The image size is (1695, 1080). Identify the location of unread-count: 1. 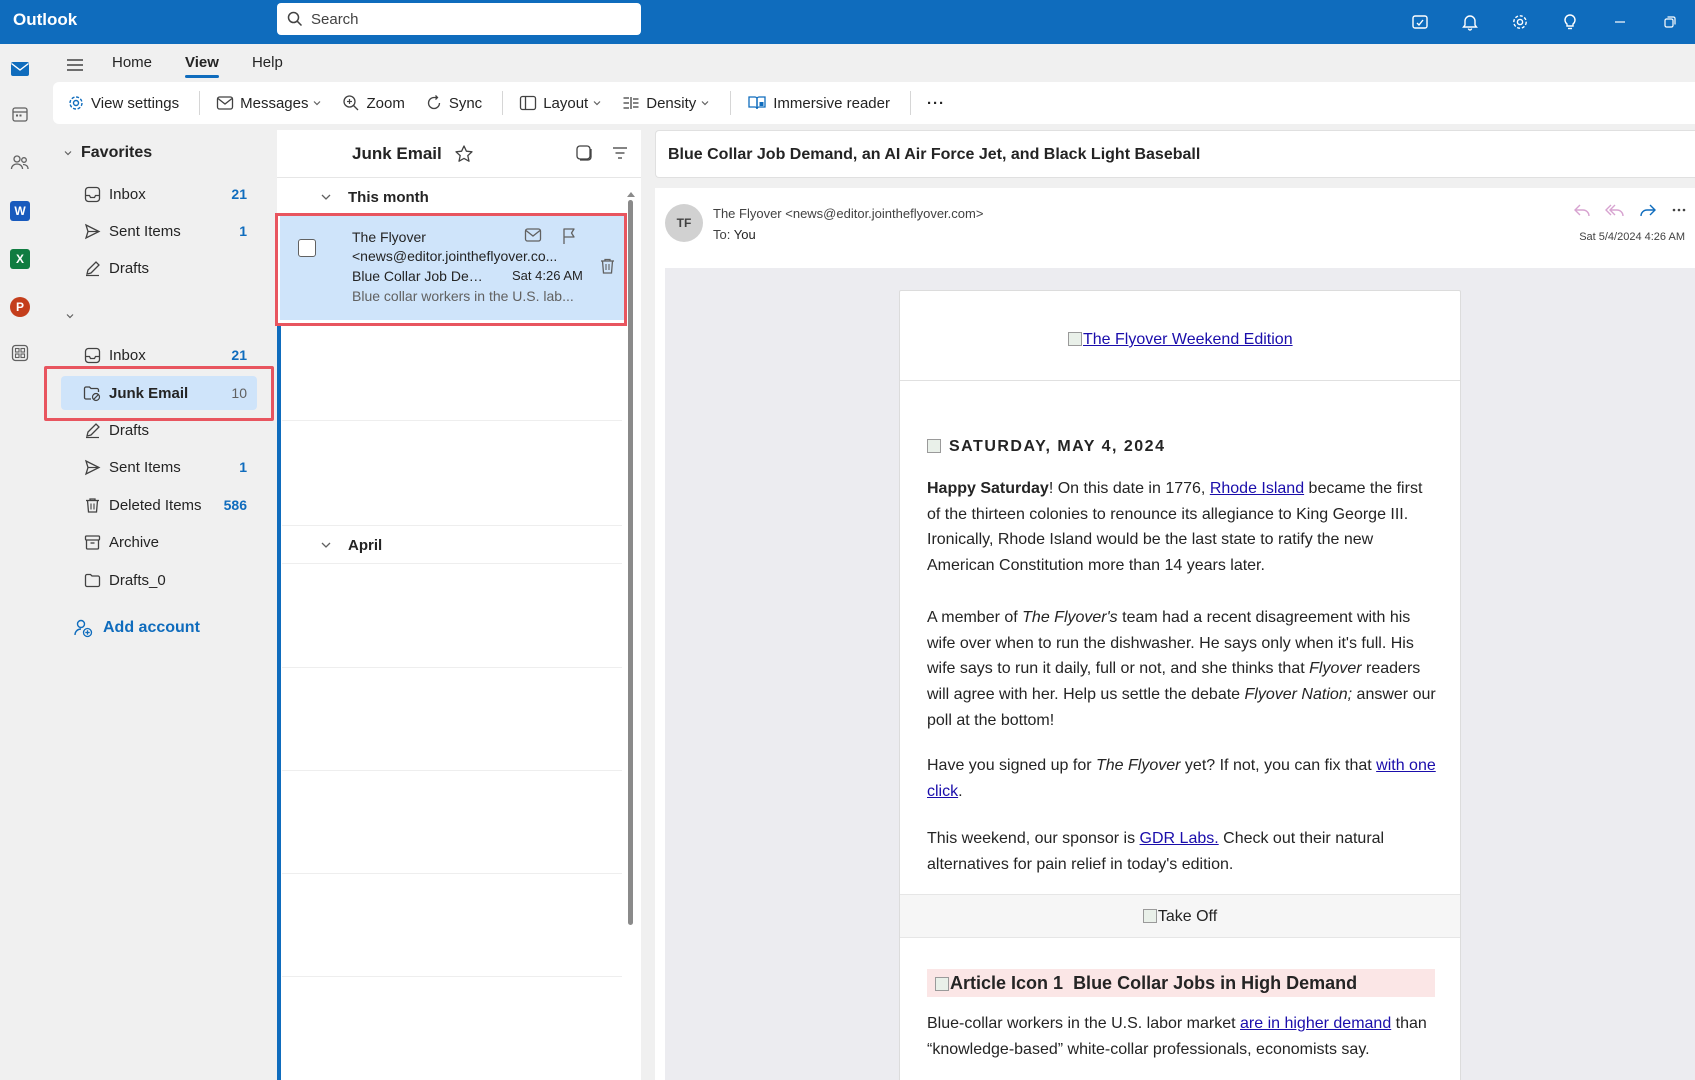
(243, 231).